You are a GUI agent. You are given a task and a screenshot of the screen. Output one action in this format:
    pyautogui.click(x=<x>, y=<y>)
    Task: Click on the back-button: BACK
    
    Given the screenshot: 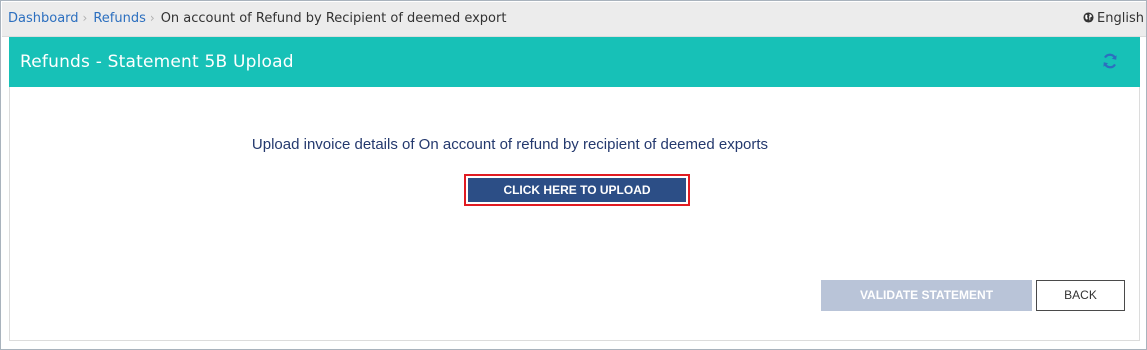 What is the action you would take?
    pyautogui.click(x=1080, y=295)
    